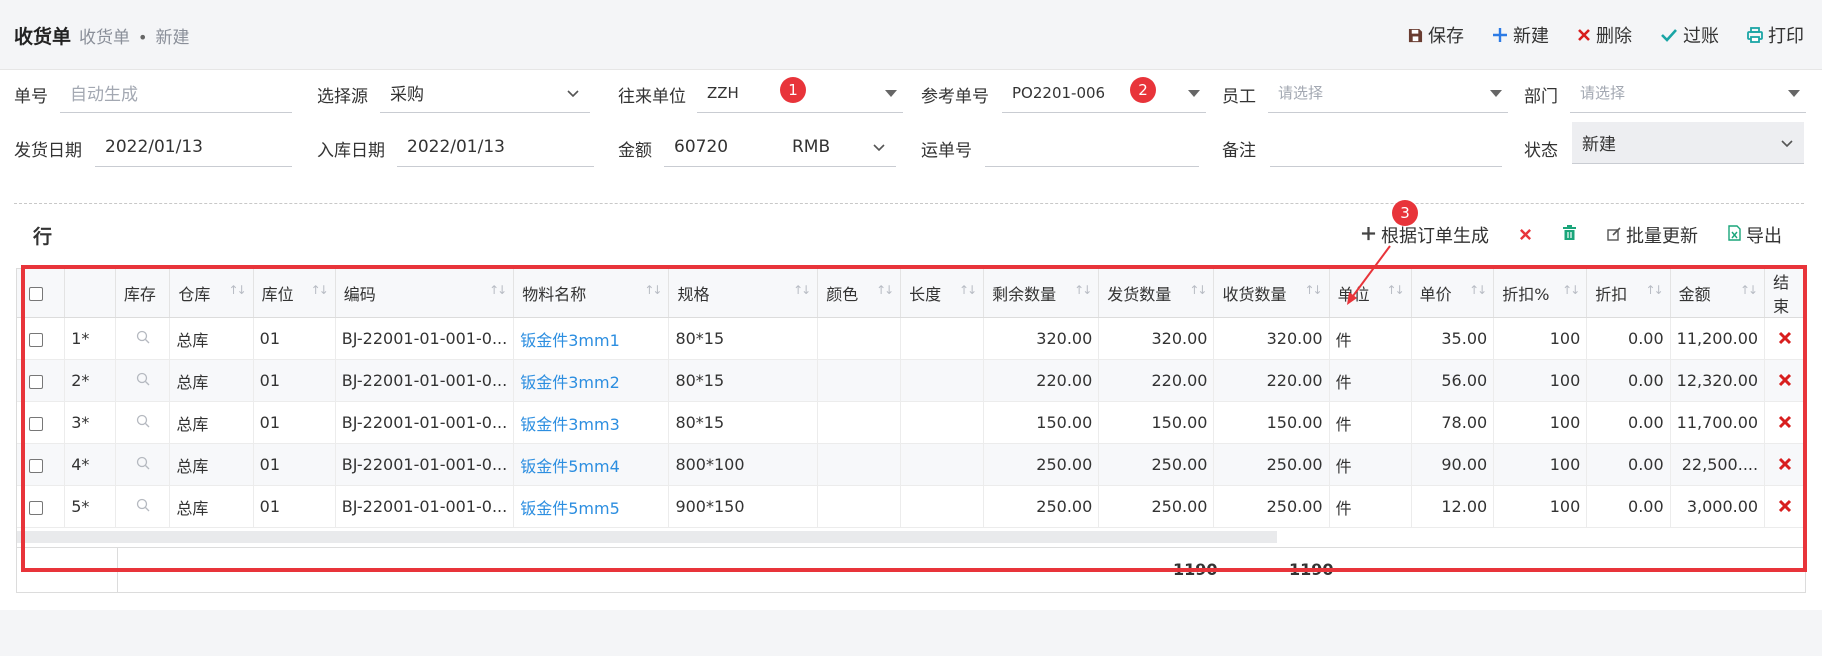 This screenshot has height=656, width=1822. I want to click on column-header-remaining-qty: 剩余数量 ↑↓, so click(1041, 293).